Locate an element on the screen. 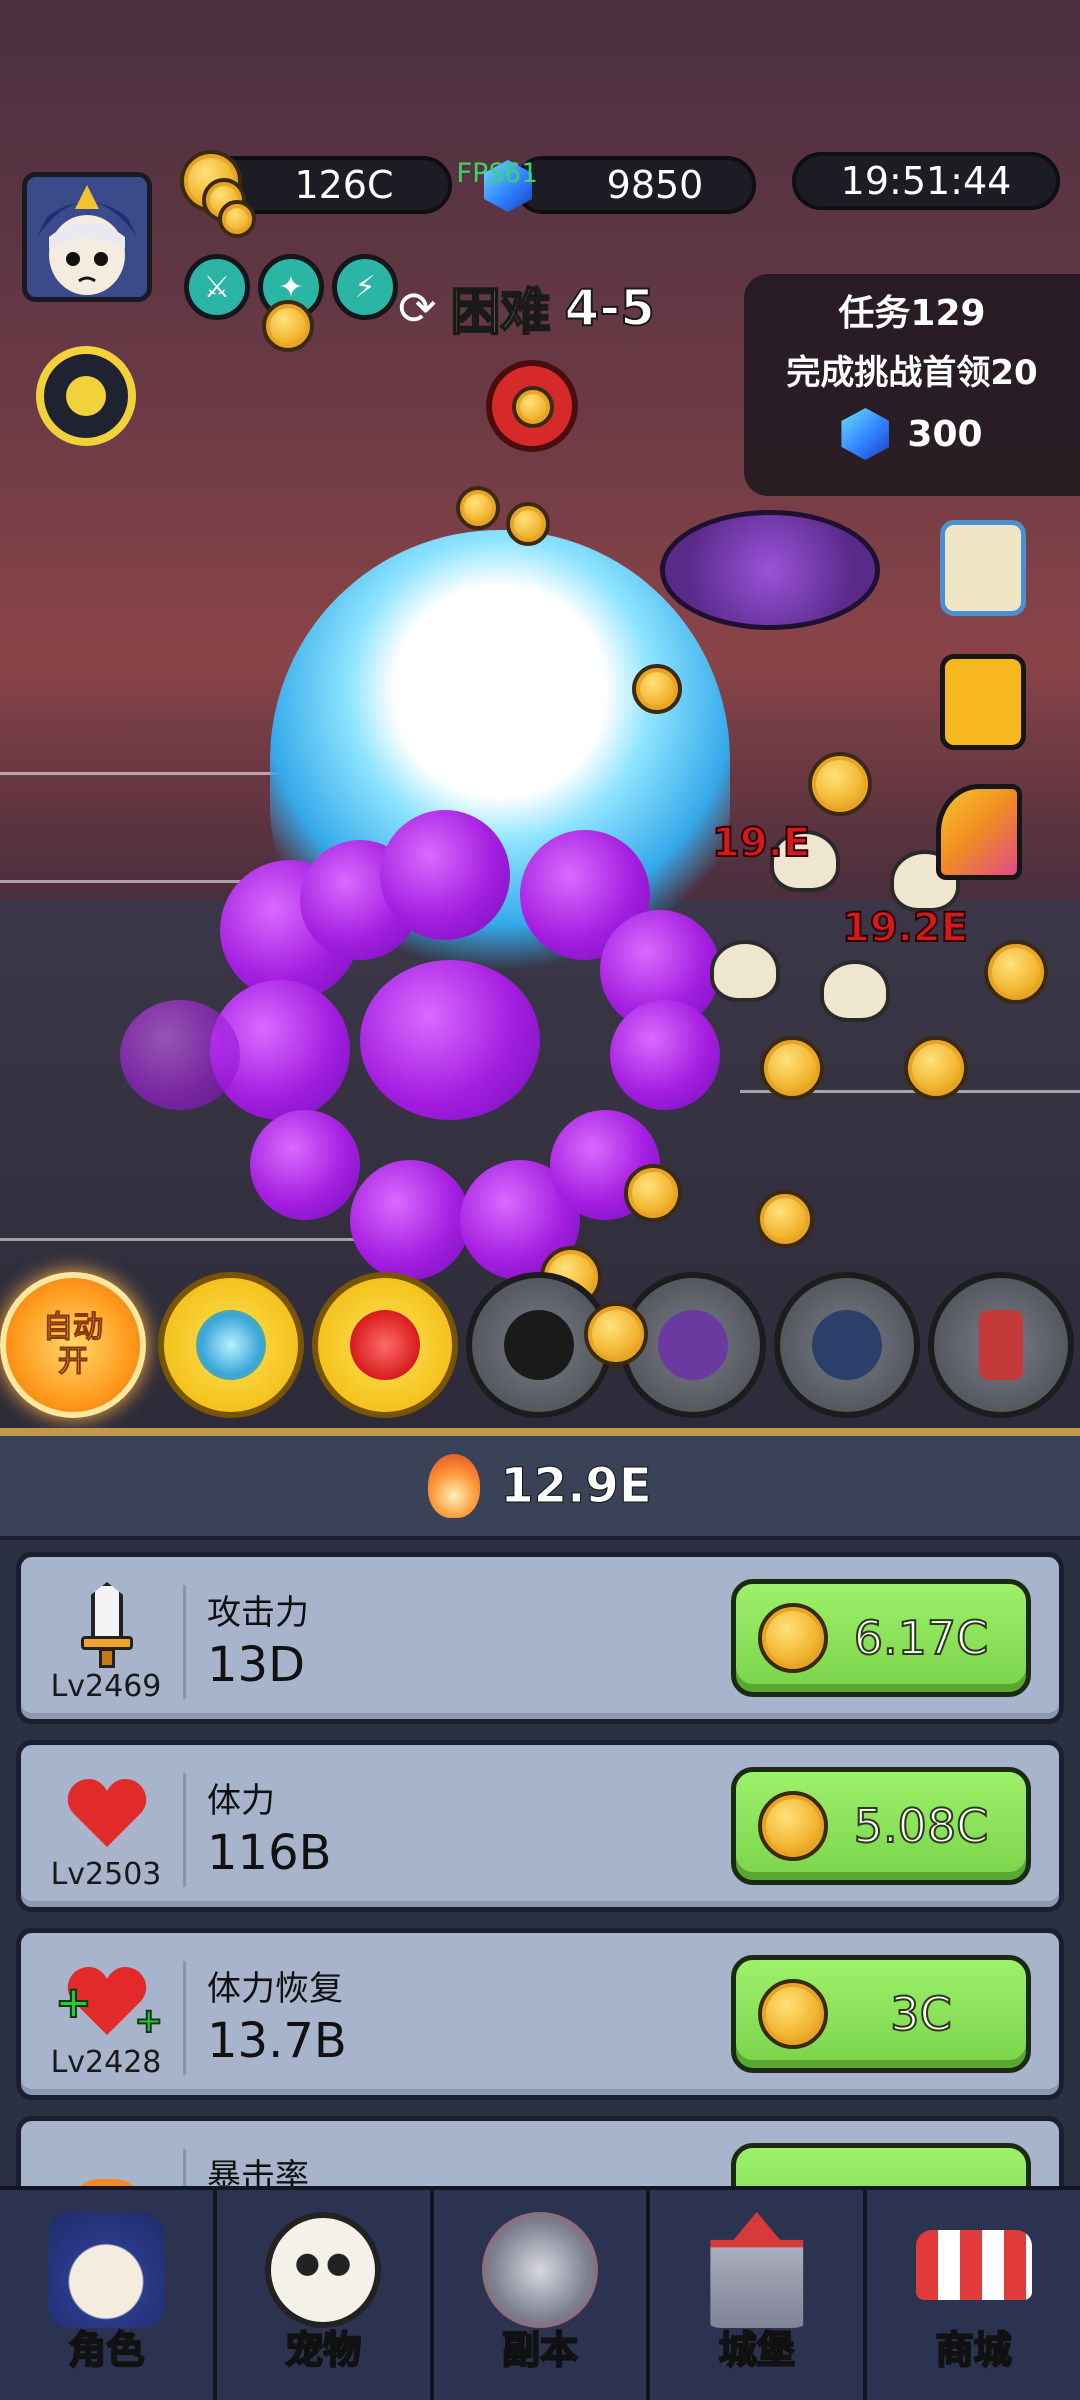 The height and width of the screenshot is (2400, 1080). bat-icon is located at coordinates (693, 1345).